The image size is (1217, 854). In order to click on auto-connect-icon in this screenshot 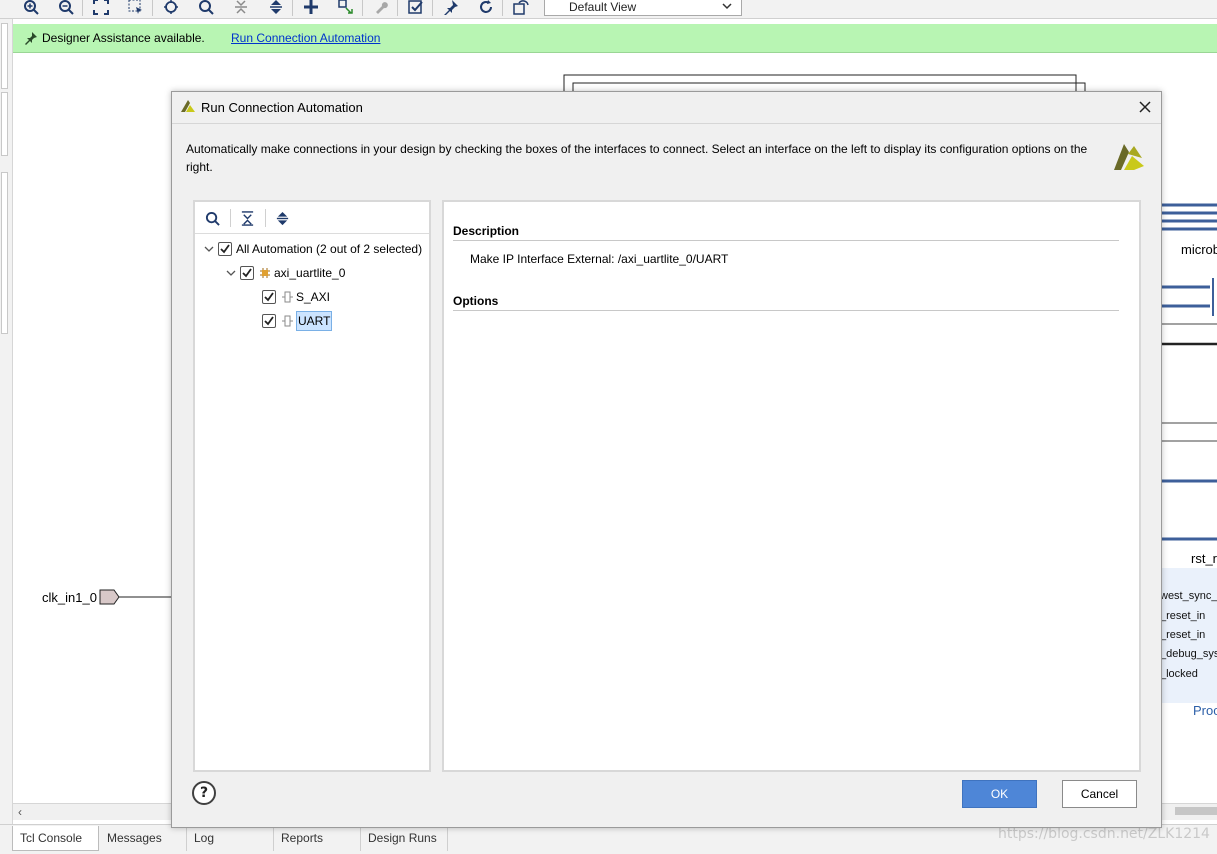, I will do `click(346, 8)`.